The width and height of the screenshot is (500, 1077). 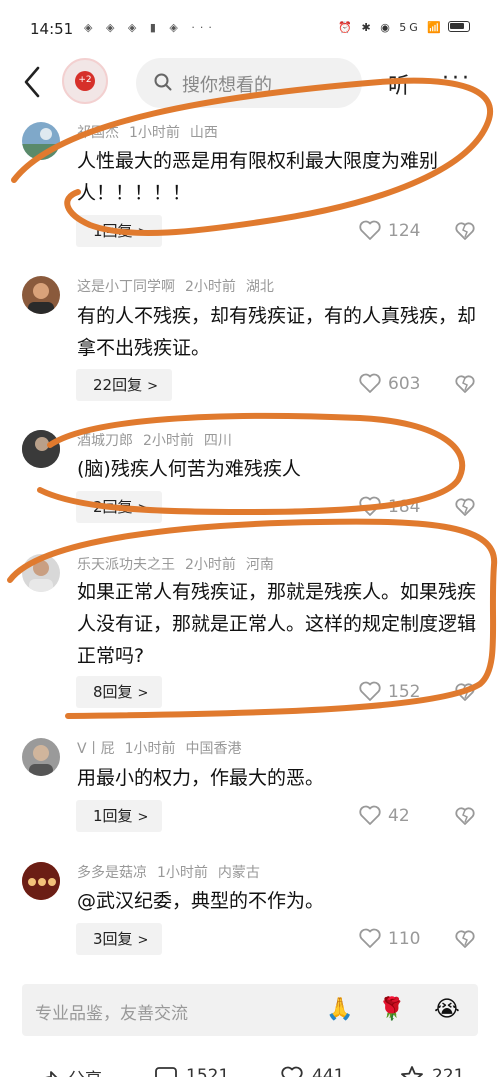 I want to click on comment-time: 1小时前, so click(x=154, y=133).